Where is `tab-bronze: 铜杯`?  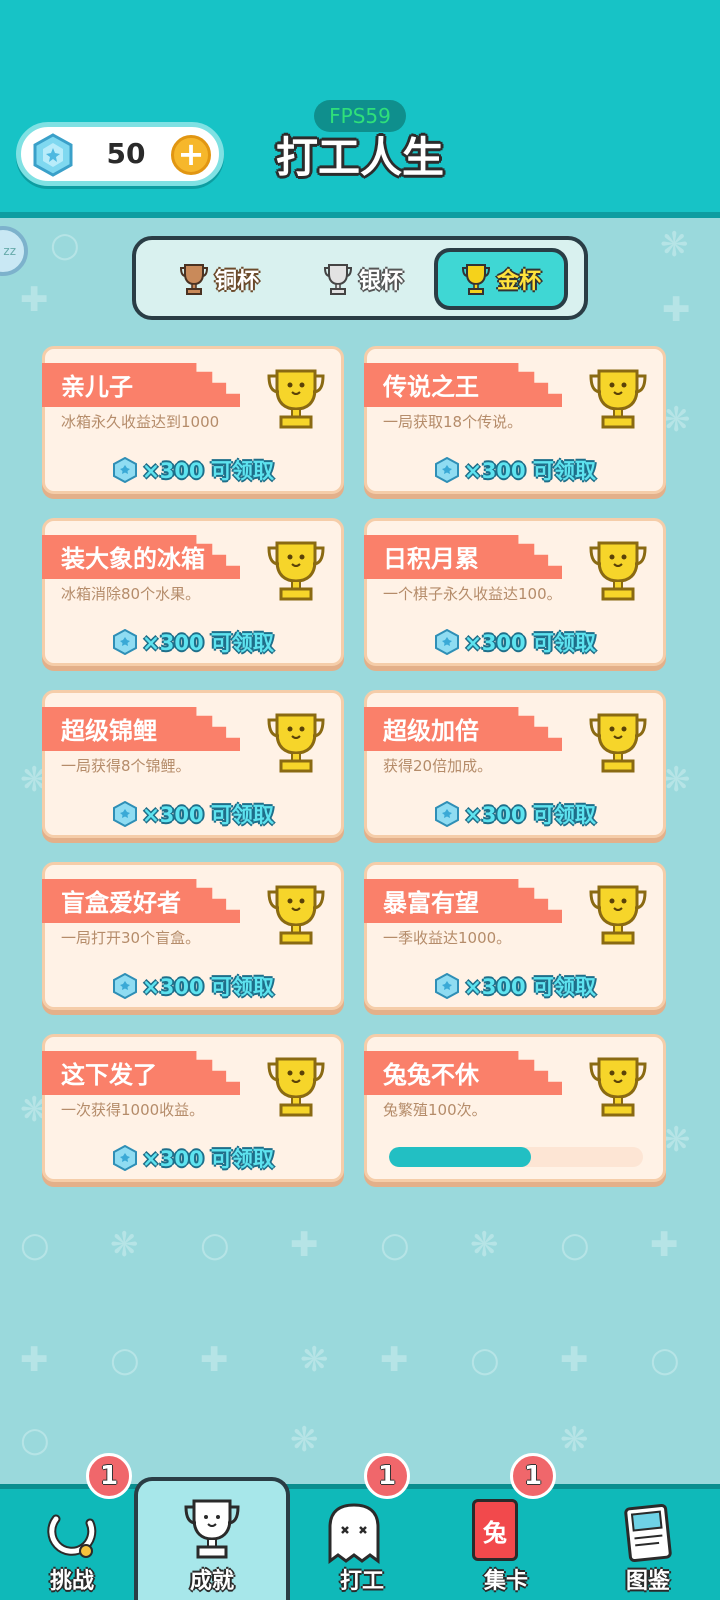 tab-bronze: 铜杯 is located at coordinates (219, 279).